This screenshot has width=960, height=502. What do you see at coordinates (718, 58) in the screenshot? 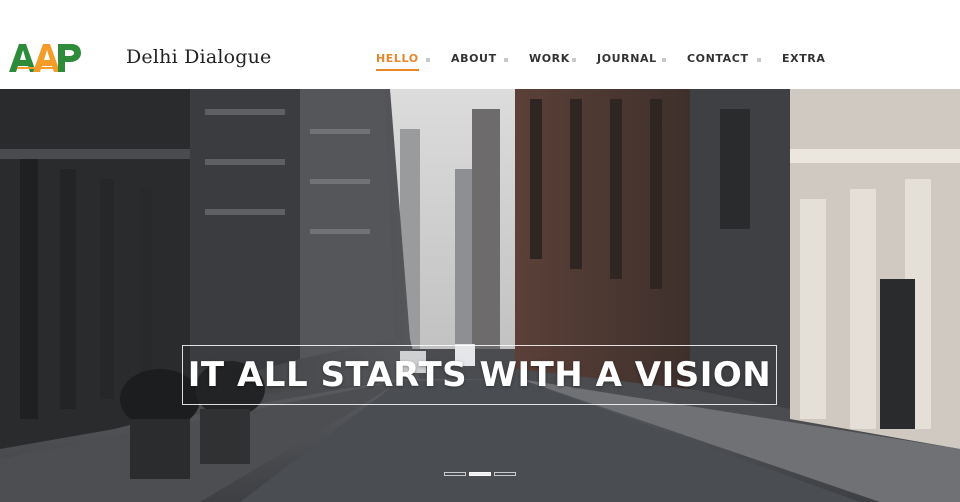
I see `nav-item-contact: CONTACT` at bounding box center [718, 58].